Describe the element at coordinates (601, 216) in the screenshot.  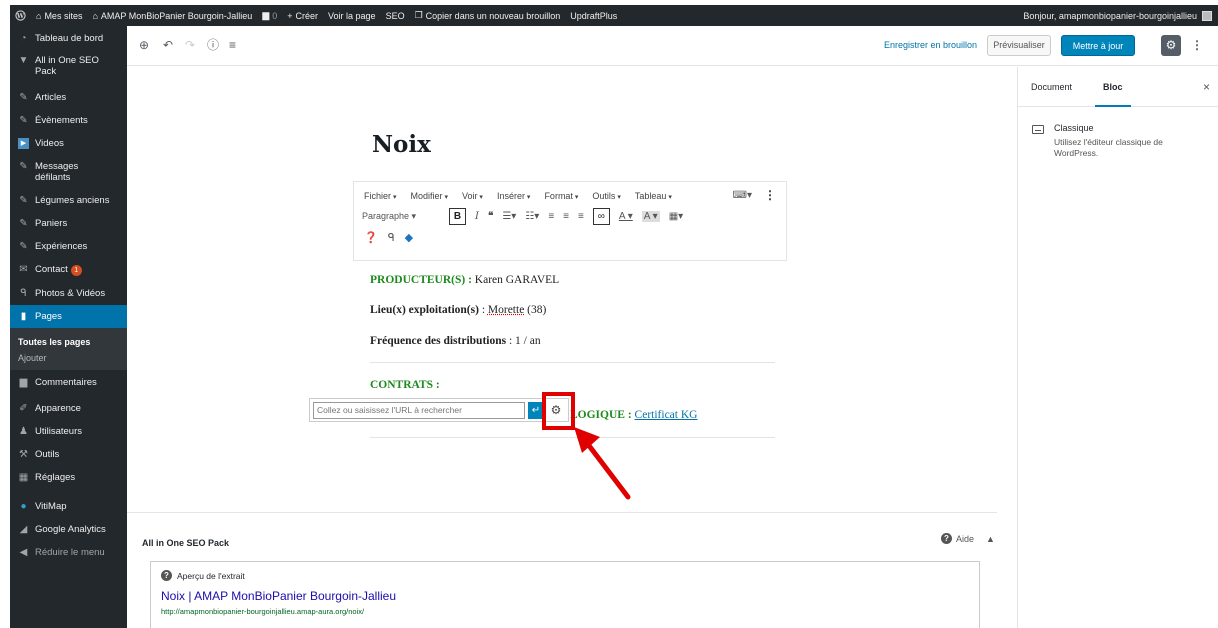
I see `link-icon: ∞` at that location.